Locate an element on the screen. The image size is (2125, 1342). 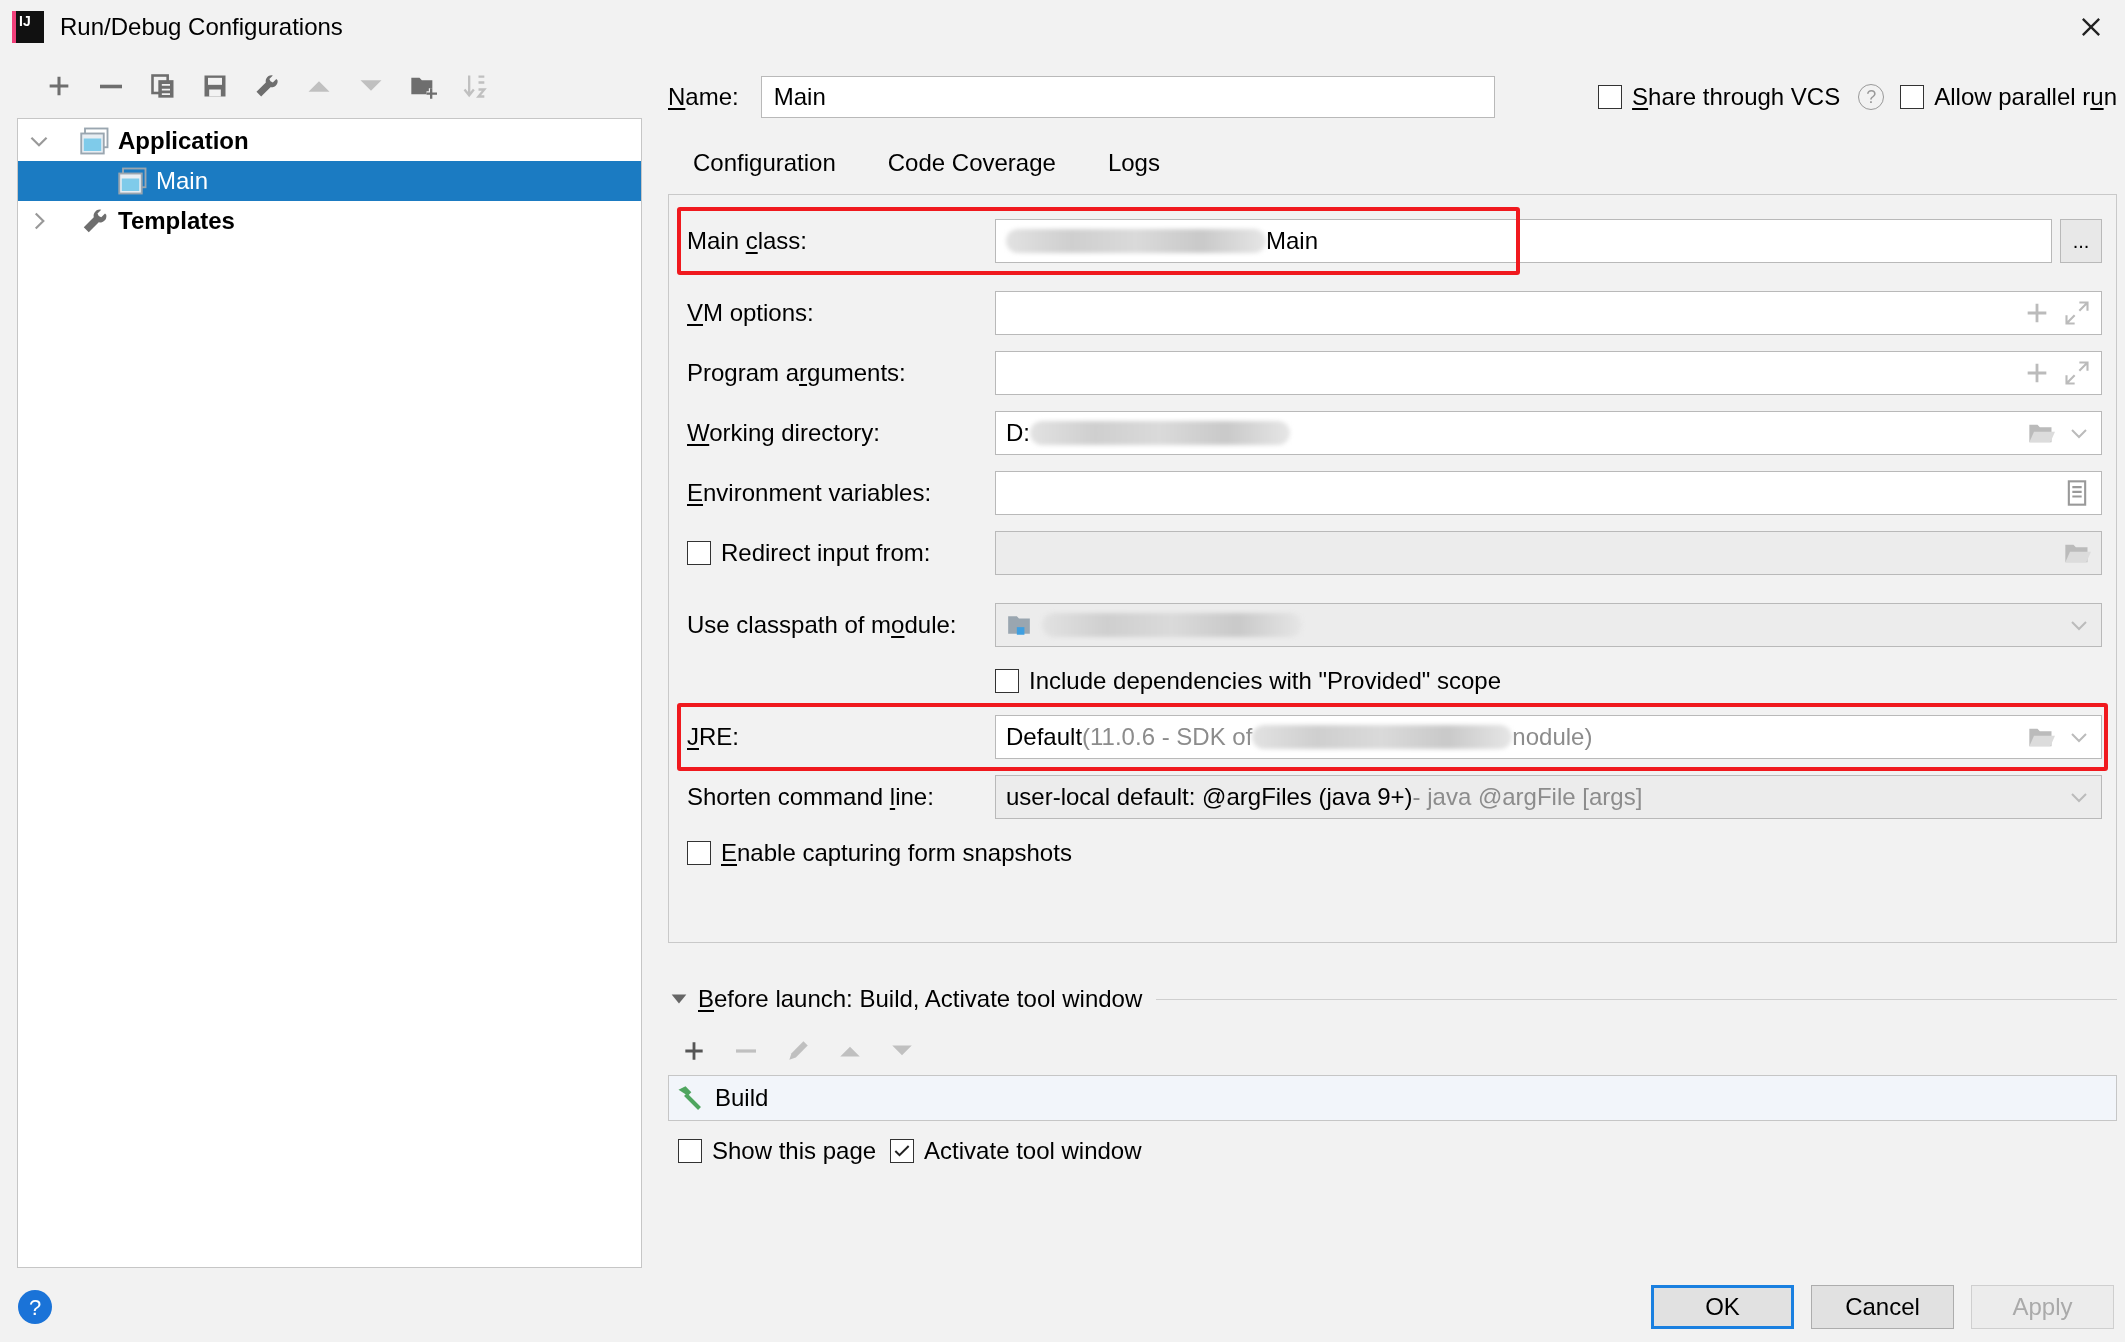
section-title: Before launch: Build, Activate tool window is located at coordinates (920, 999).